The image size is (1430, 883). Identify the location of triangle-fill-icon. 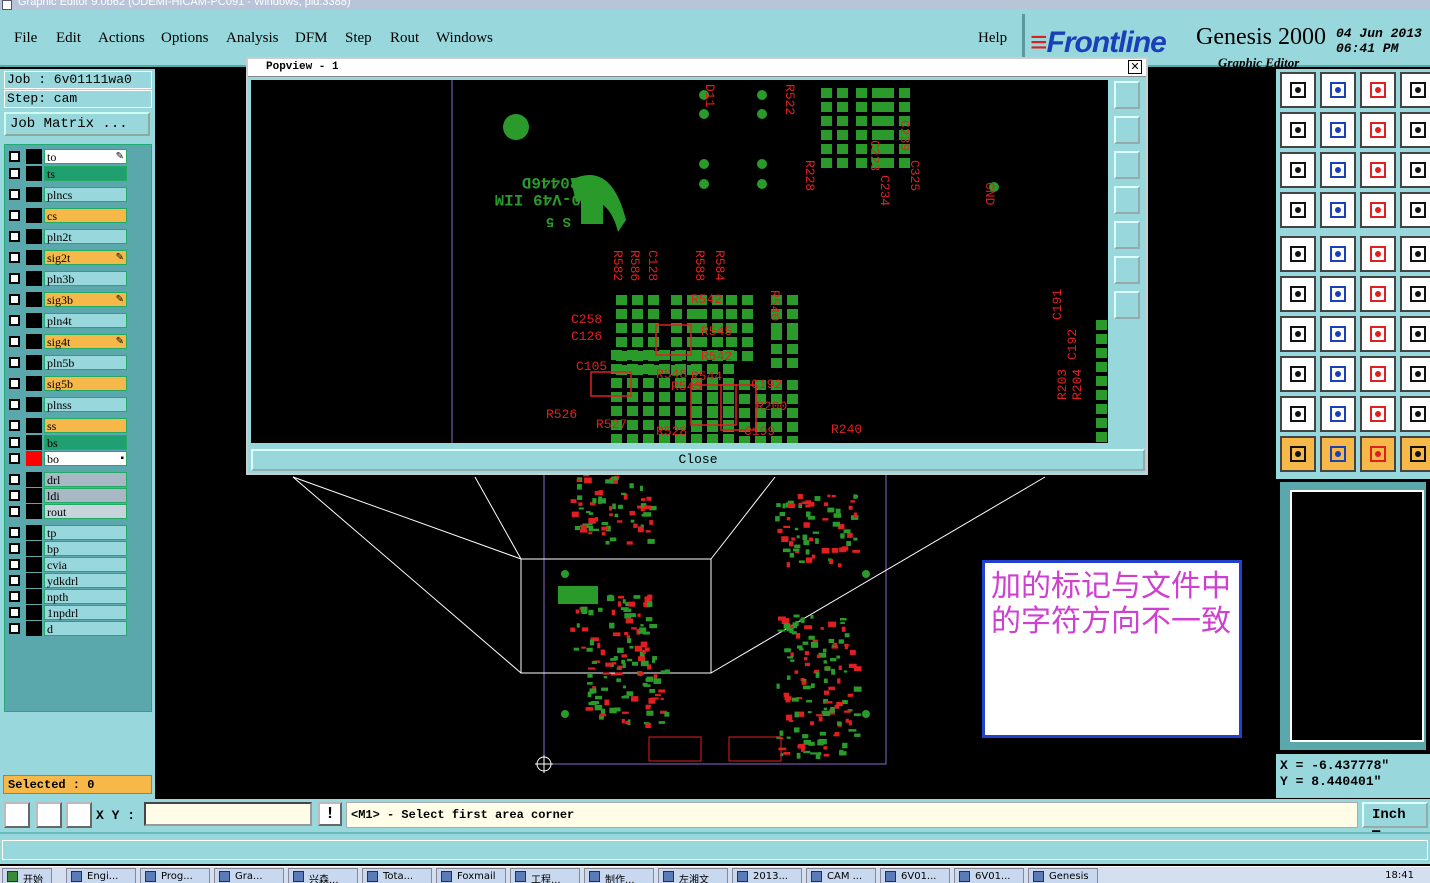
(1415, 414).